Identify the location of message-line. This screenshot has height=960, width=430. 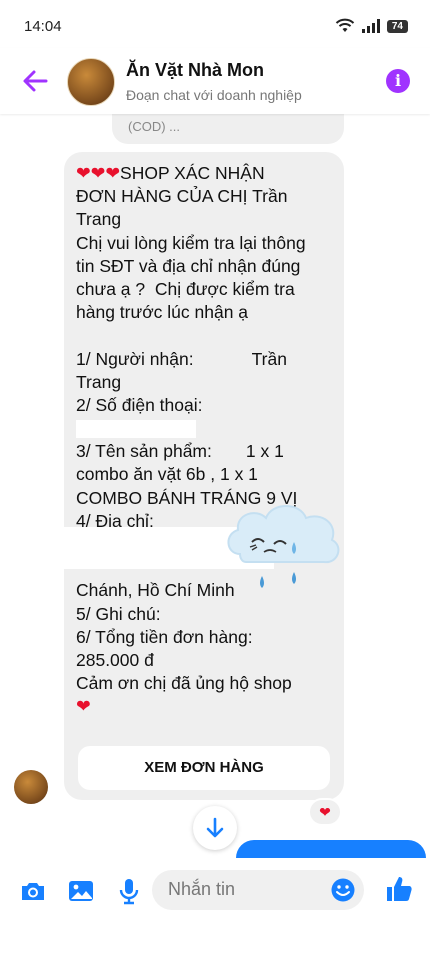
(206, 335).